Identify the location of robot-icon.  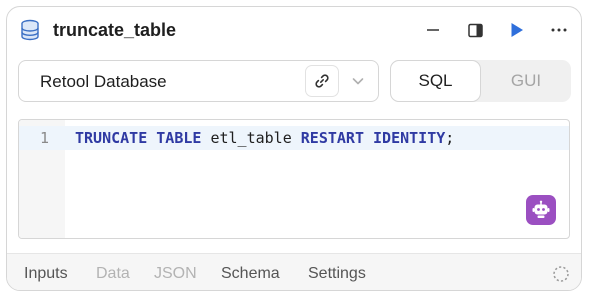
(541, 209).